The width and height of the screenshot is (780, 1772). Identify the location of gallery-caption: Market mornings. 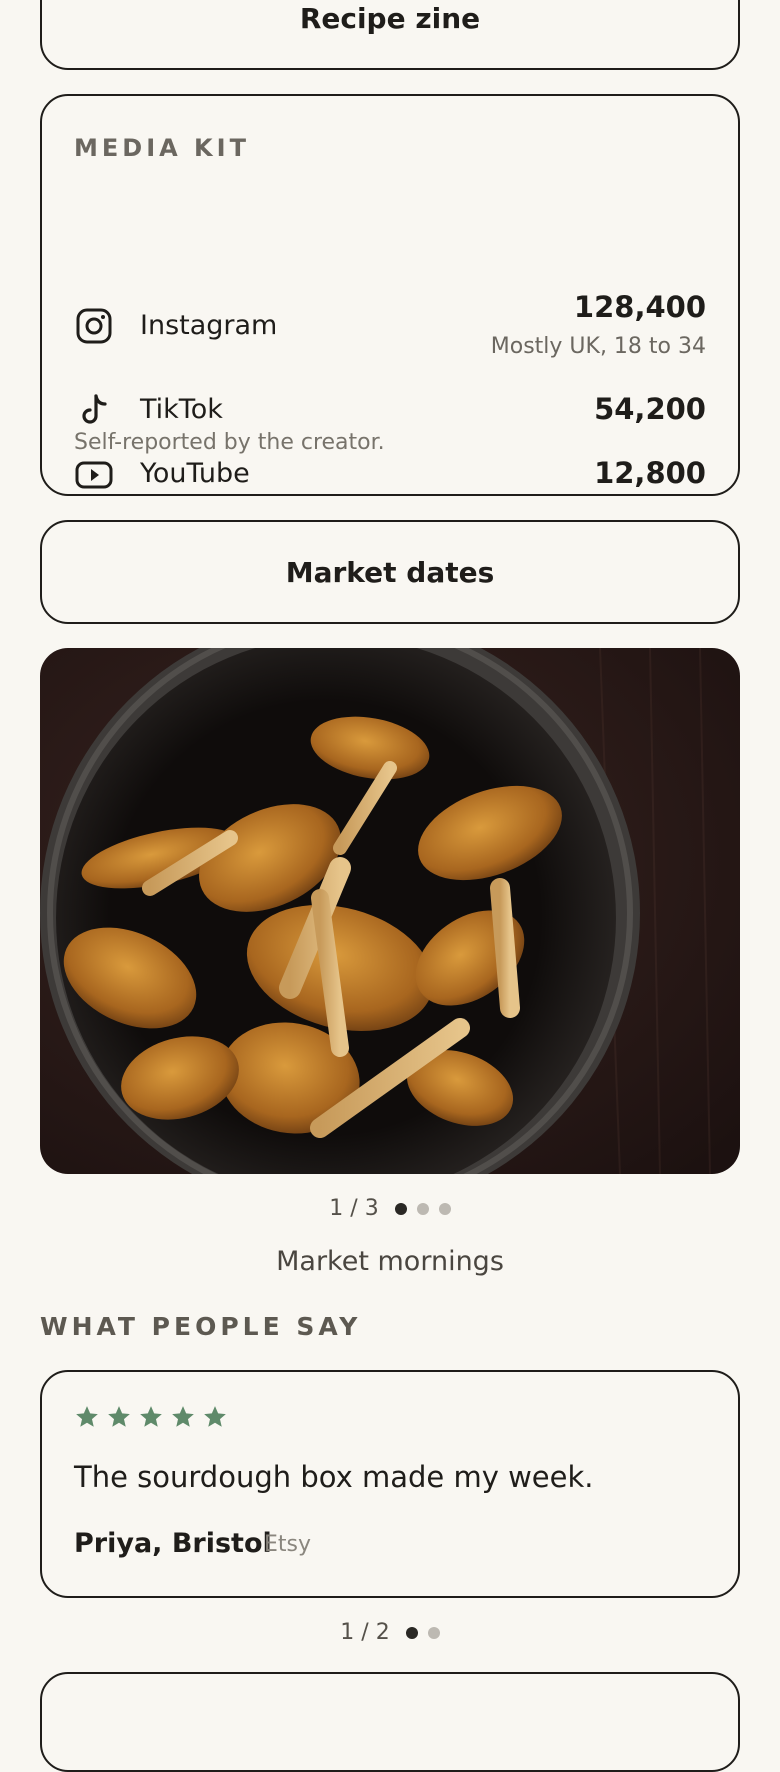
(390, 1261).